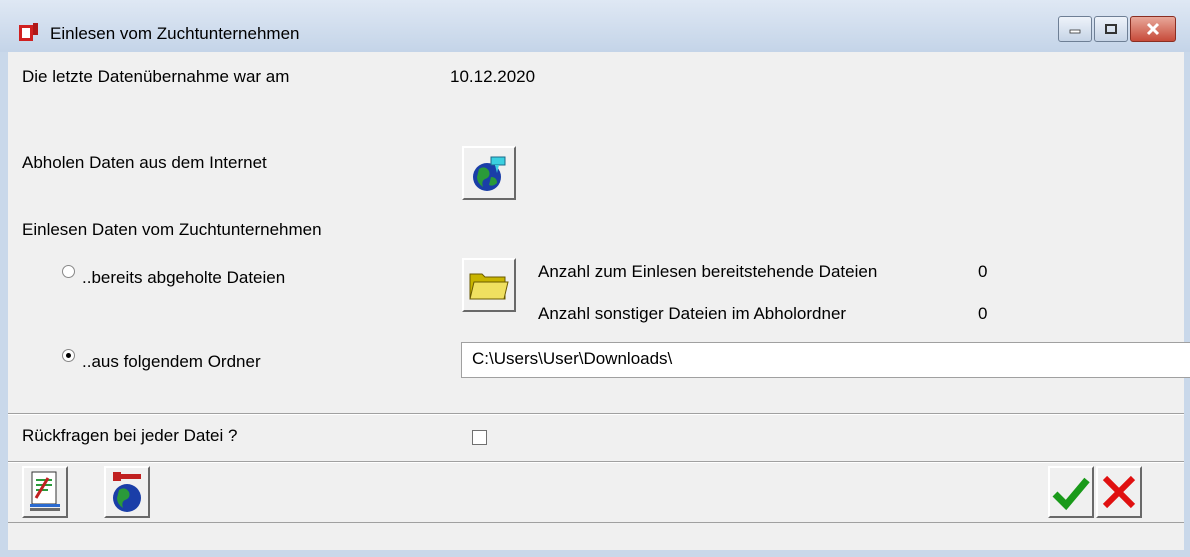  I want to click on fetch-label: Abholen Daten aus dem Internet, so click(144, 162).